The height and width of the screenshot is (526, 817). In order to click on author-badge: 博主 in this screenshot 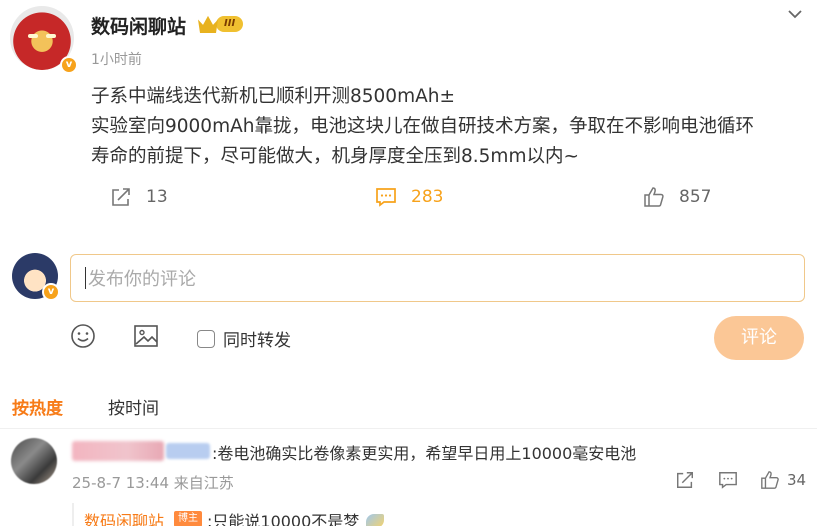, I will do `click(188, 518)`.